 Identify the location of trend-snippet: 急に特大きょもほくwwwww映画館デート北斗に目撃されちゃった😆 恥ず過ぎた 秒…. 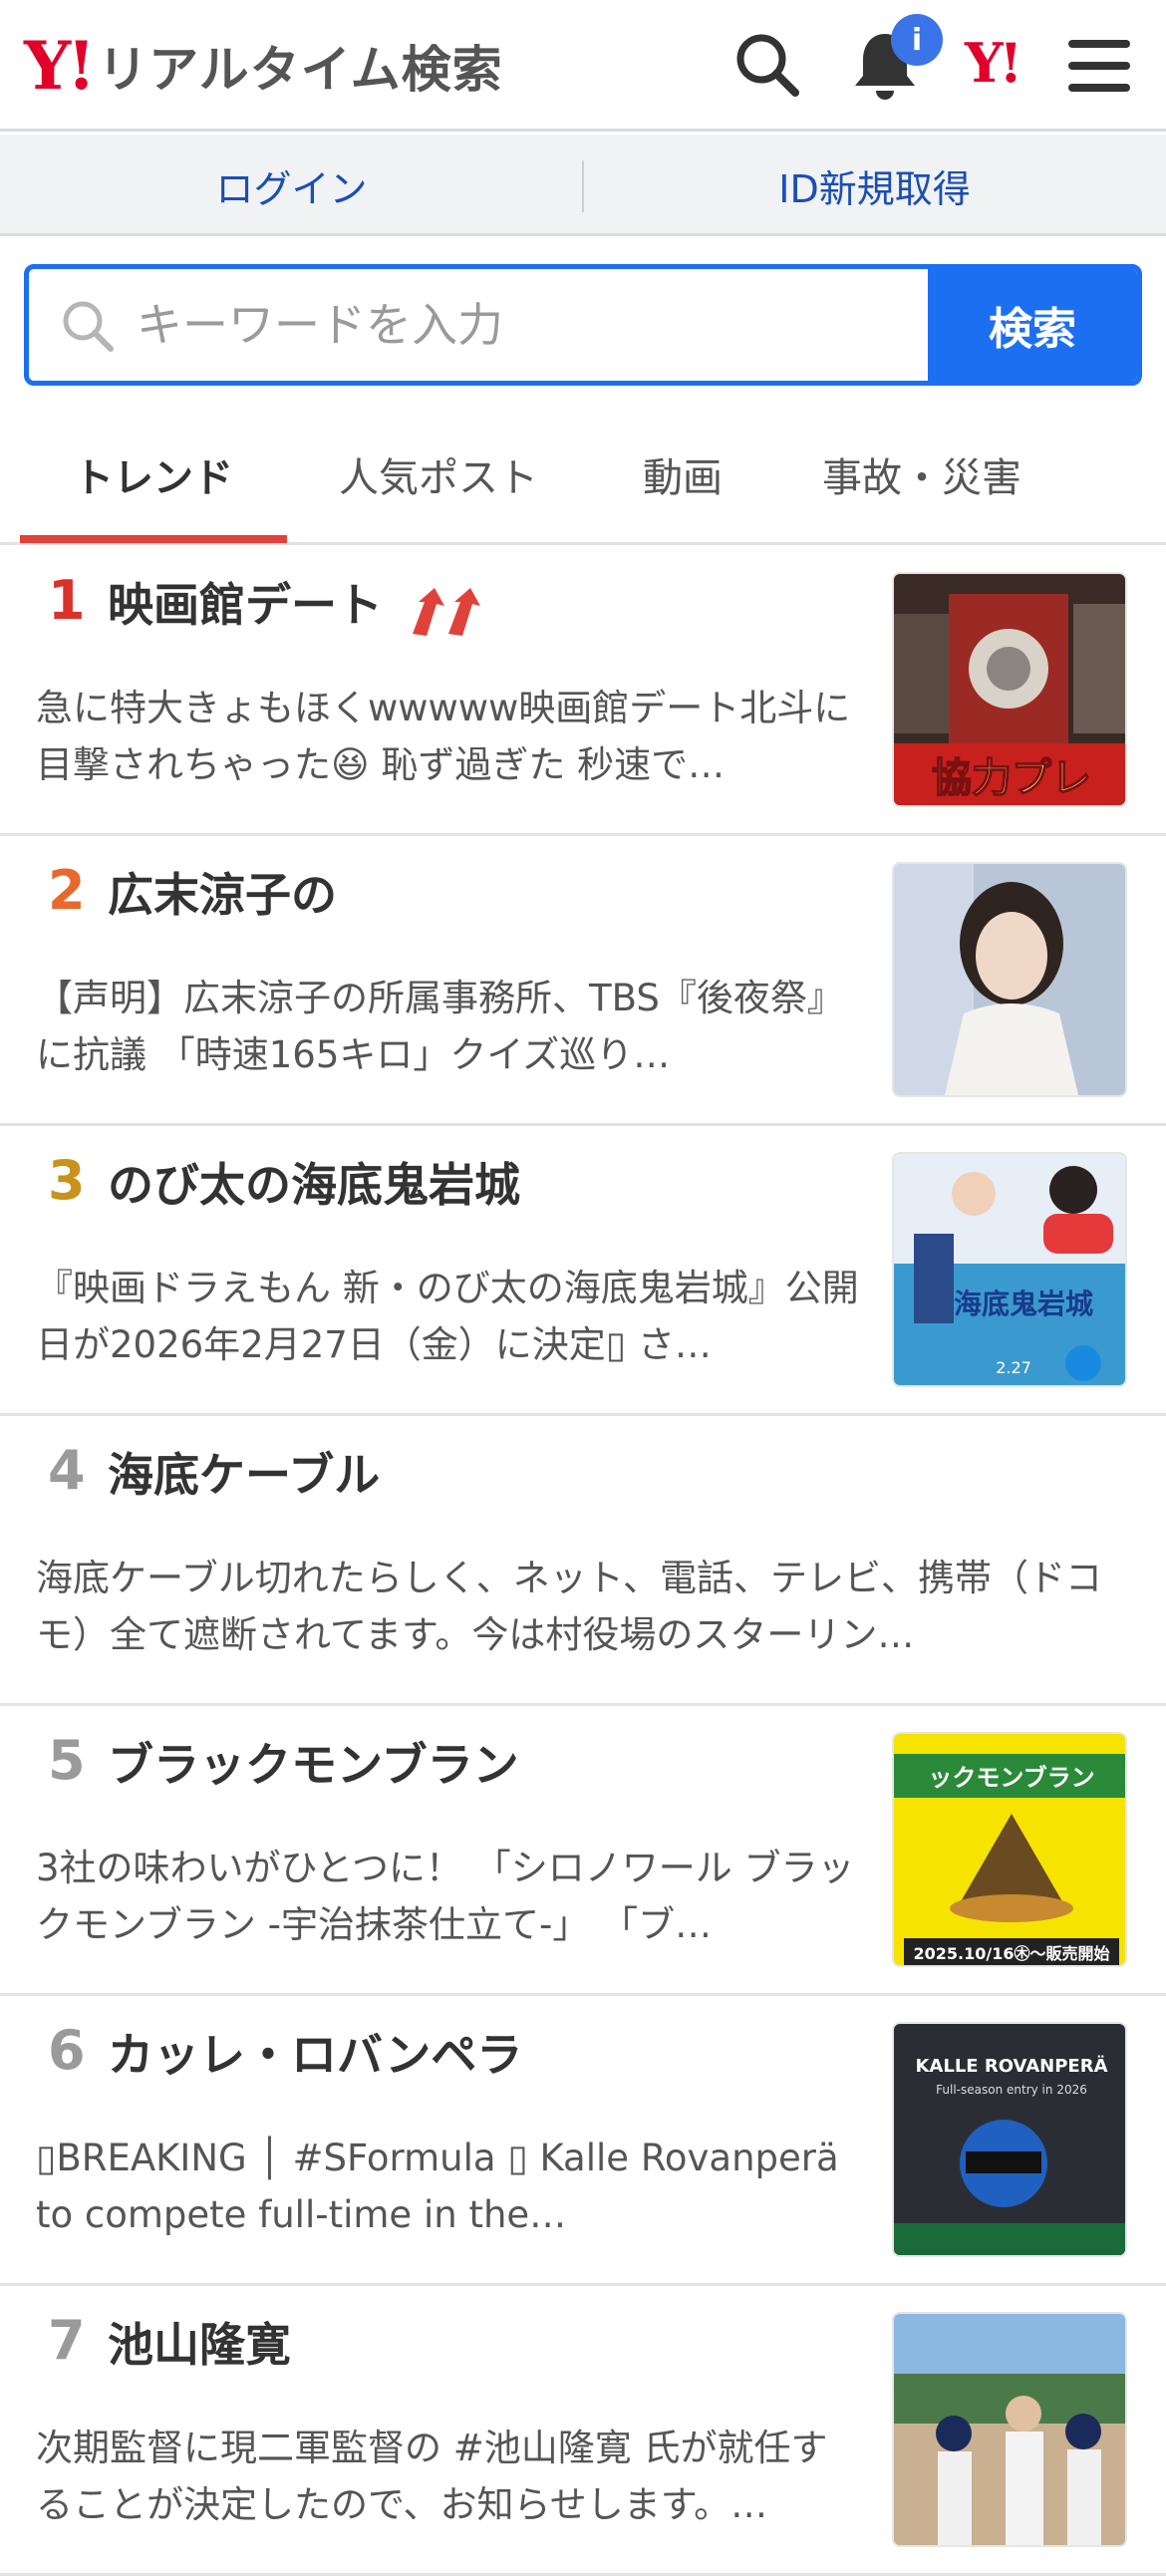
(443, 736).